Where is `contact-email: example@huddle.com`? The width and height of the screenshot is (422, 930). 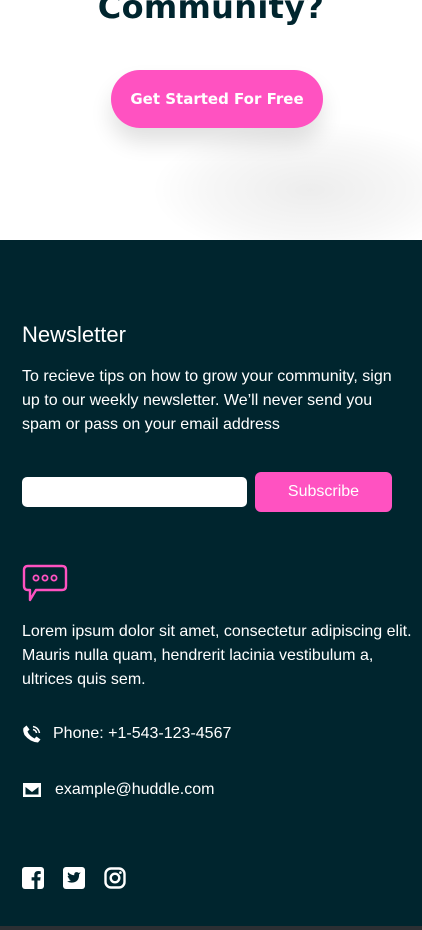 contact-email: example@huddle.com is located at coordinates (118, 790).